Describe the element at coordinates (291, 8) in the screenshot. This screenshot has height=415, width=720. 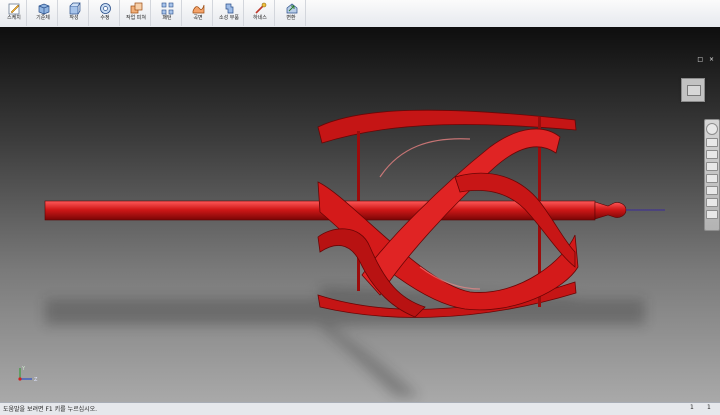
I see `convert-icon` at that location.